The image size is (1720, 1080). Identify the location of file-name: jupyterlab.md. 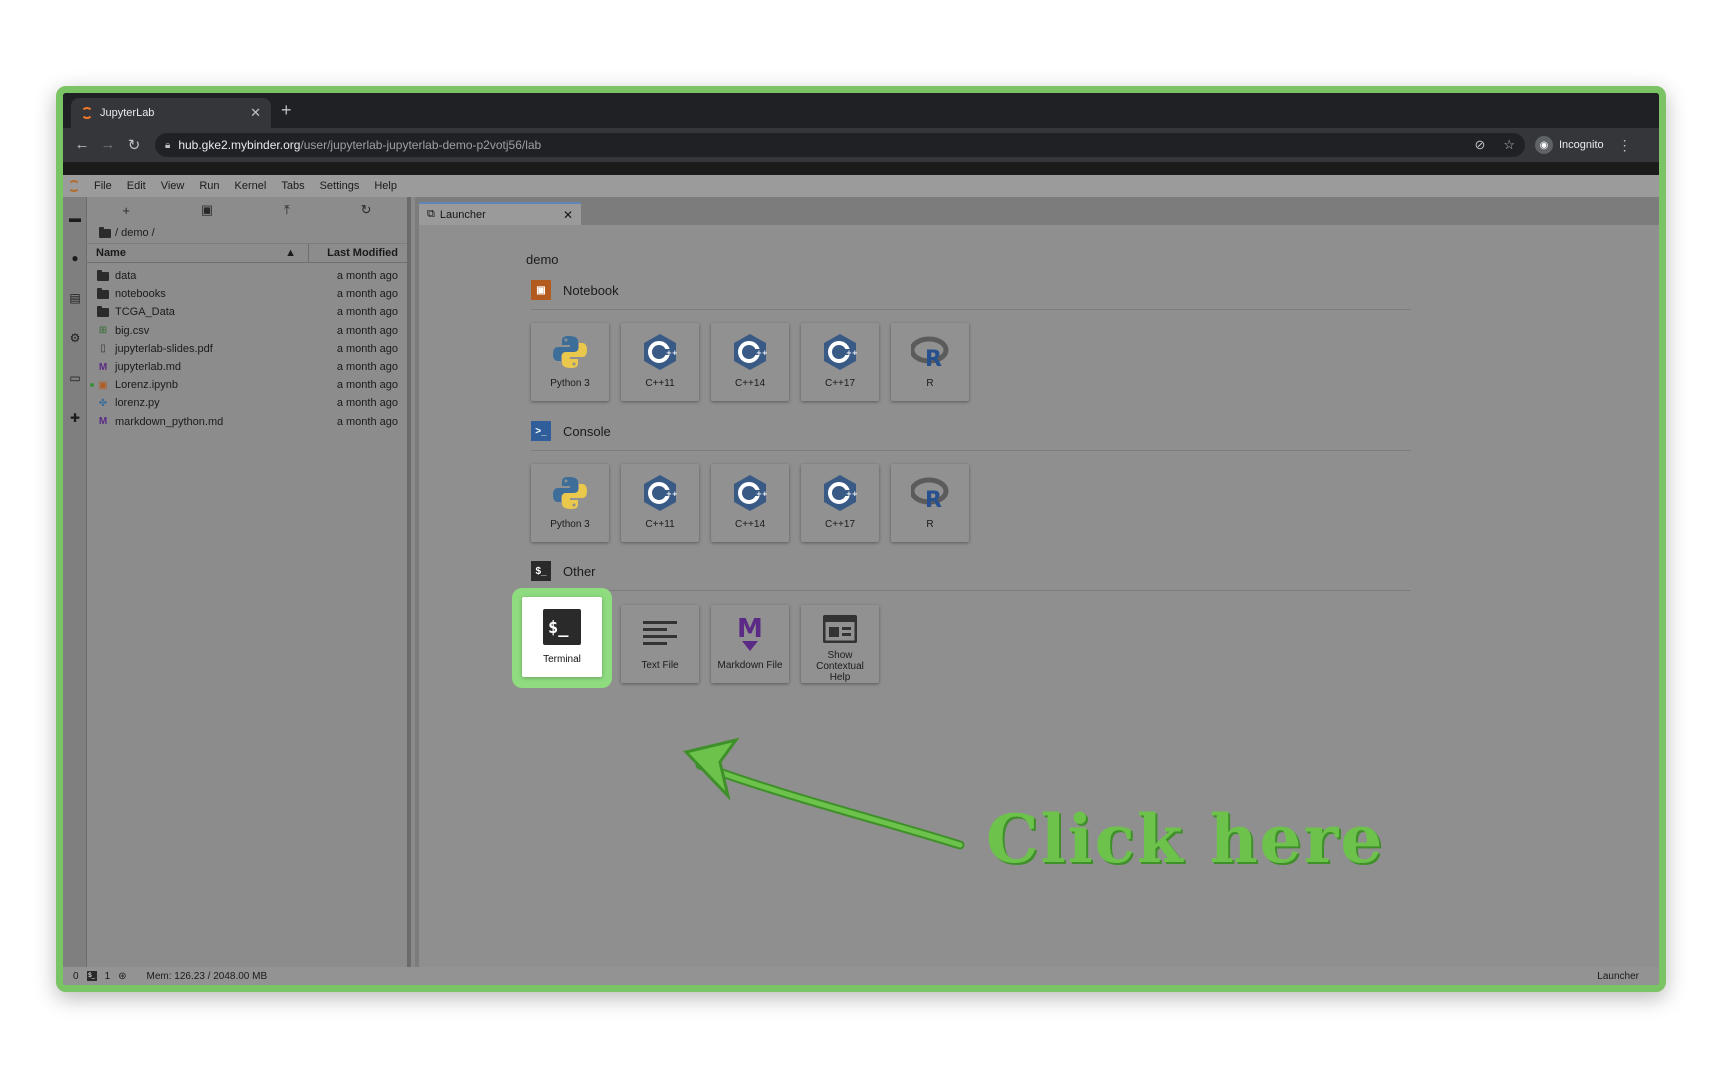
(148, 367).